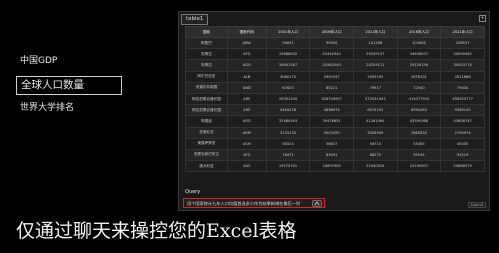 This screenshot has width=499, height=253. Describe the element at coordinates (288, 99) in the screenshot. I see `table-cell: 29351245` at that location.